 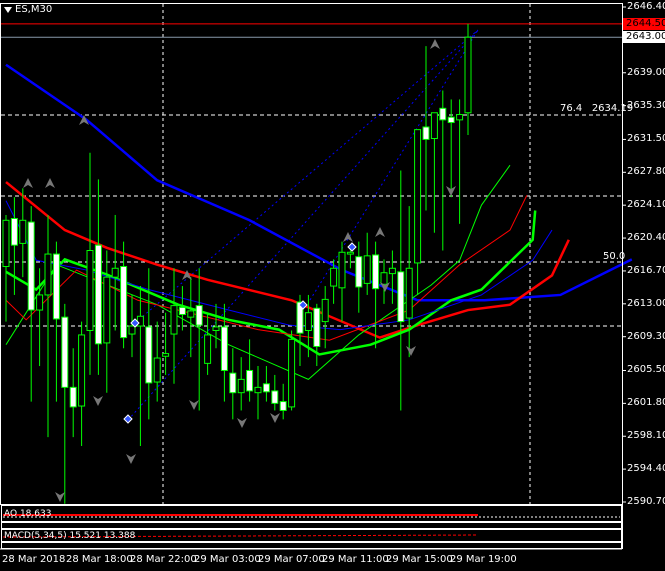 I want to click on fib-level-76-label: 76.4 2634.19, so click(x=596, y=108).